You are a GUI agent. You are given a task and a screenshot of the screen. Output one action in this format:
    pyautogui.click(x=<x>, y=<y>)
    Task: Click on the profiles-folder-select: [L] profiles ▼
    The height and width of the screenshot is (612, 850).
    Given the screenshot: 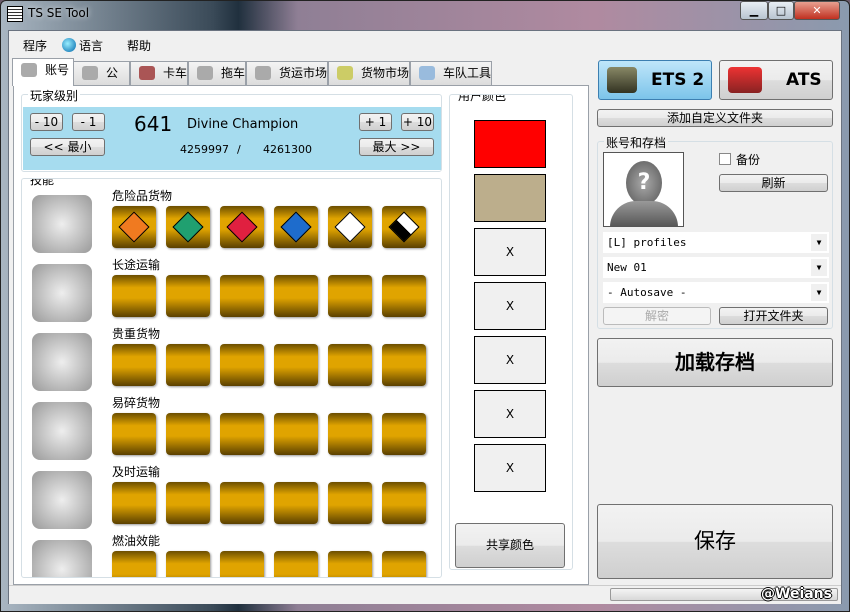 What is the action you would take?
    pyautogui.click(x=716, y=242)
    